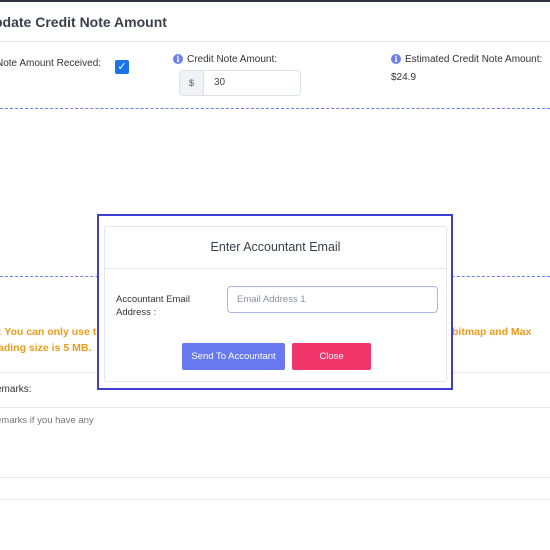 Image resolution: width=550 pixels, height=550 pixels. I want to click on send-to-accountant-button: Send To Accountant, so click(233, 356).